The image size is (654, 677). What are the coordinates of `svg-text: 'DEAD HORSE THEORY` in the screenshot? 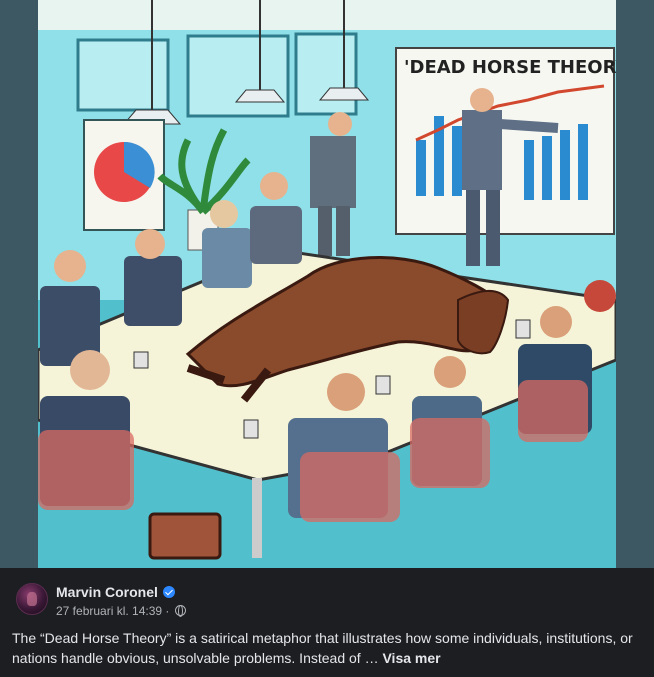 It's located at (510, 67).